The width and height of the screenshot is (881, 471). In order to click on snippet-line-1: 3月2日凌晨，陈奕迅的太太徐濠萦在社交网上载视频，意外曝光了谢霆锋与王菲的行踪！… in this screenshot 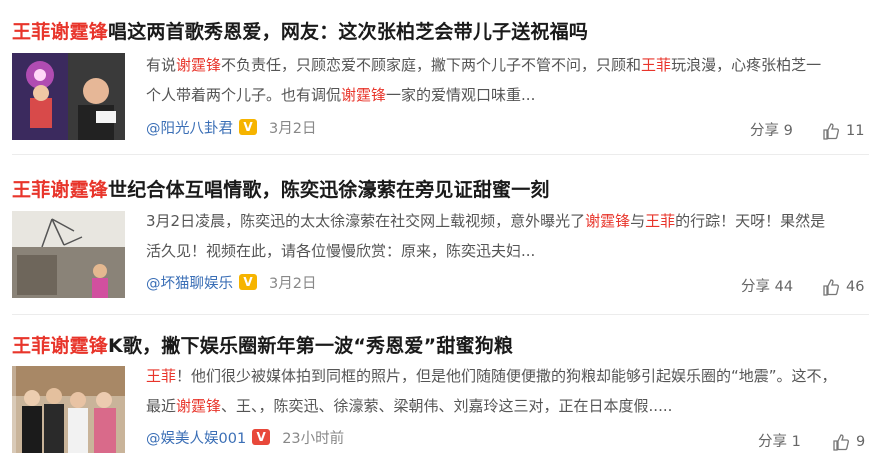, I will do `click(486, 221)`.